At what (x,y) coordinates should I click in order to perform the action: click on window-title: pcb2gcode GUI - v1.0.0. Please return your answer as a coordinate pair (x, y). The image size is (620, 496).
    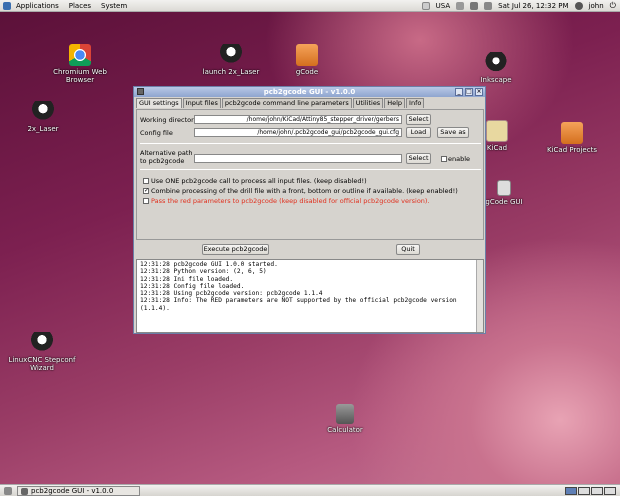
    Looking at the image, I should click on (309, 92).